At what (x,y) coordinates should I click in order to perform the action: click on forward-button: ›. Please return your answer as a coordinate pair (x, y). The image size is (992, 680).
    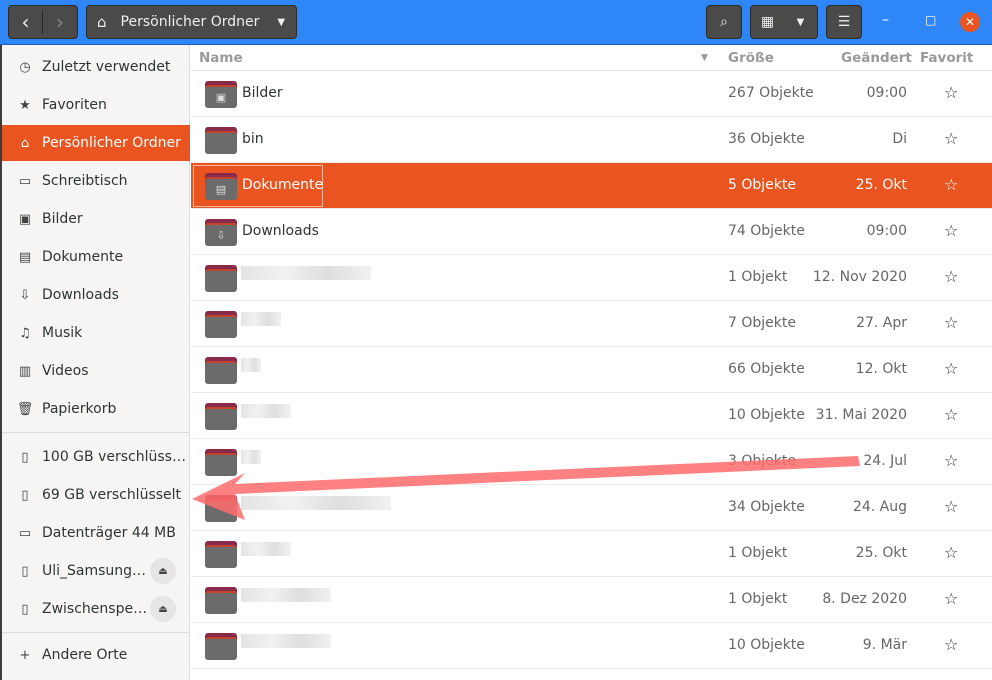
    Looking at the image, I should click on (60, 22).